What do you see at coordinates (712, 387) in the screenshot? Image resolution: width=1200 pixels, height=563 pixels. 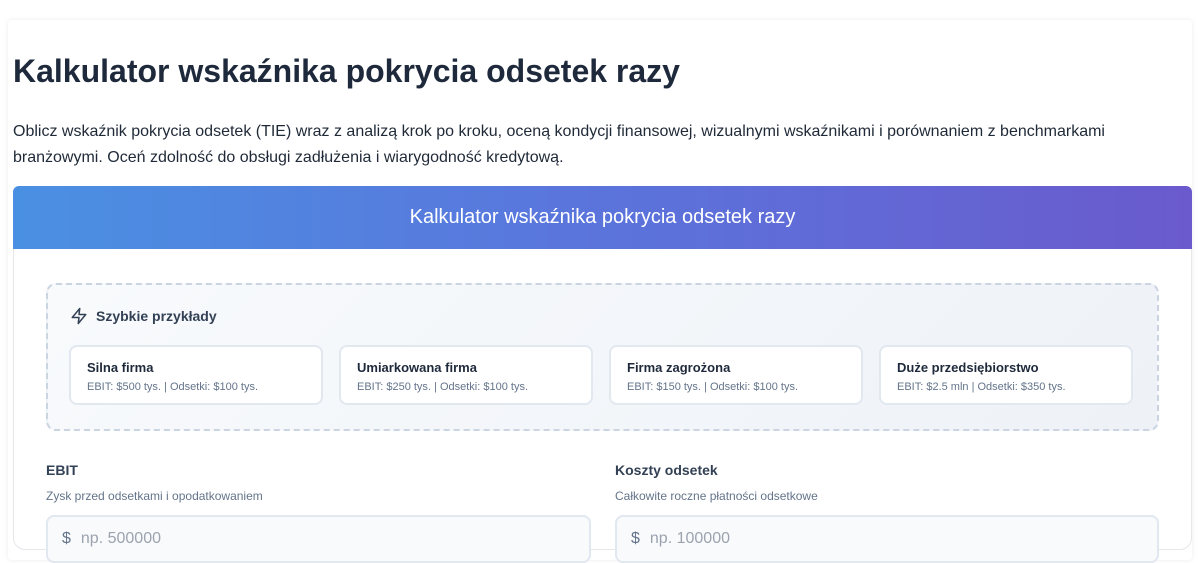 I see `example-description: EBIT: $150 tys. | Odsetki: $100 tys.` at bounding box center [712, 387].